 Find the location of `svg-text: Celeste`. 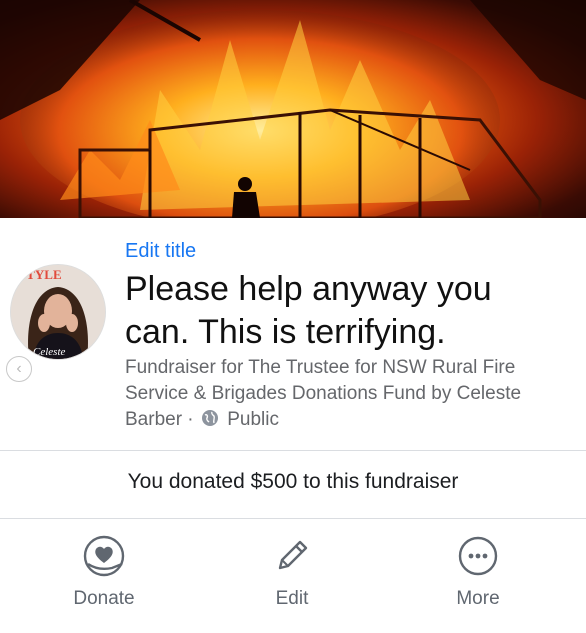

svg-text: Celeste is located at coordinates (49, 352).